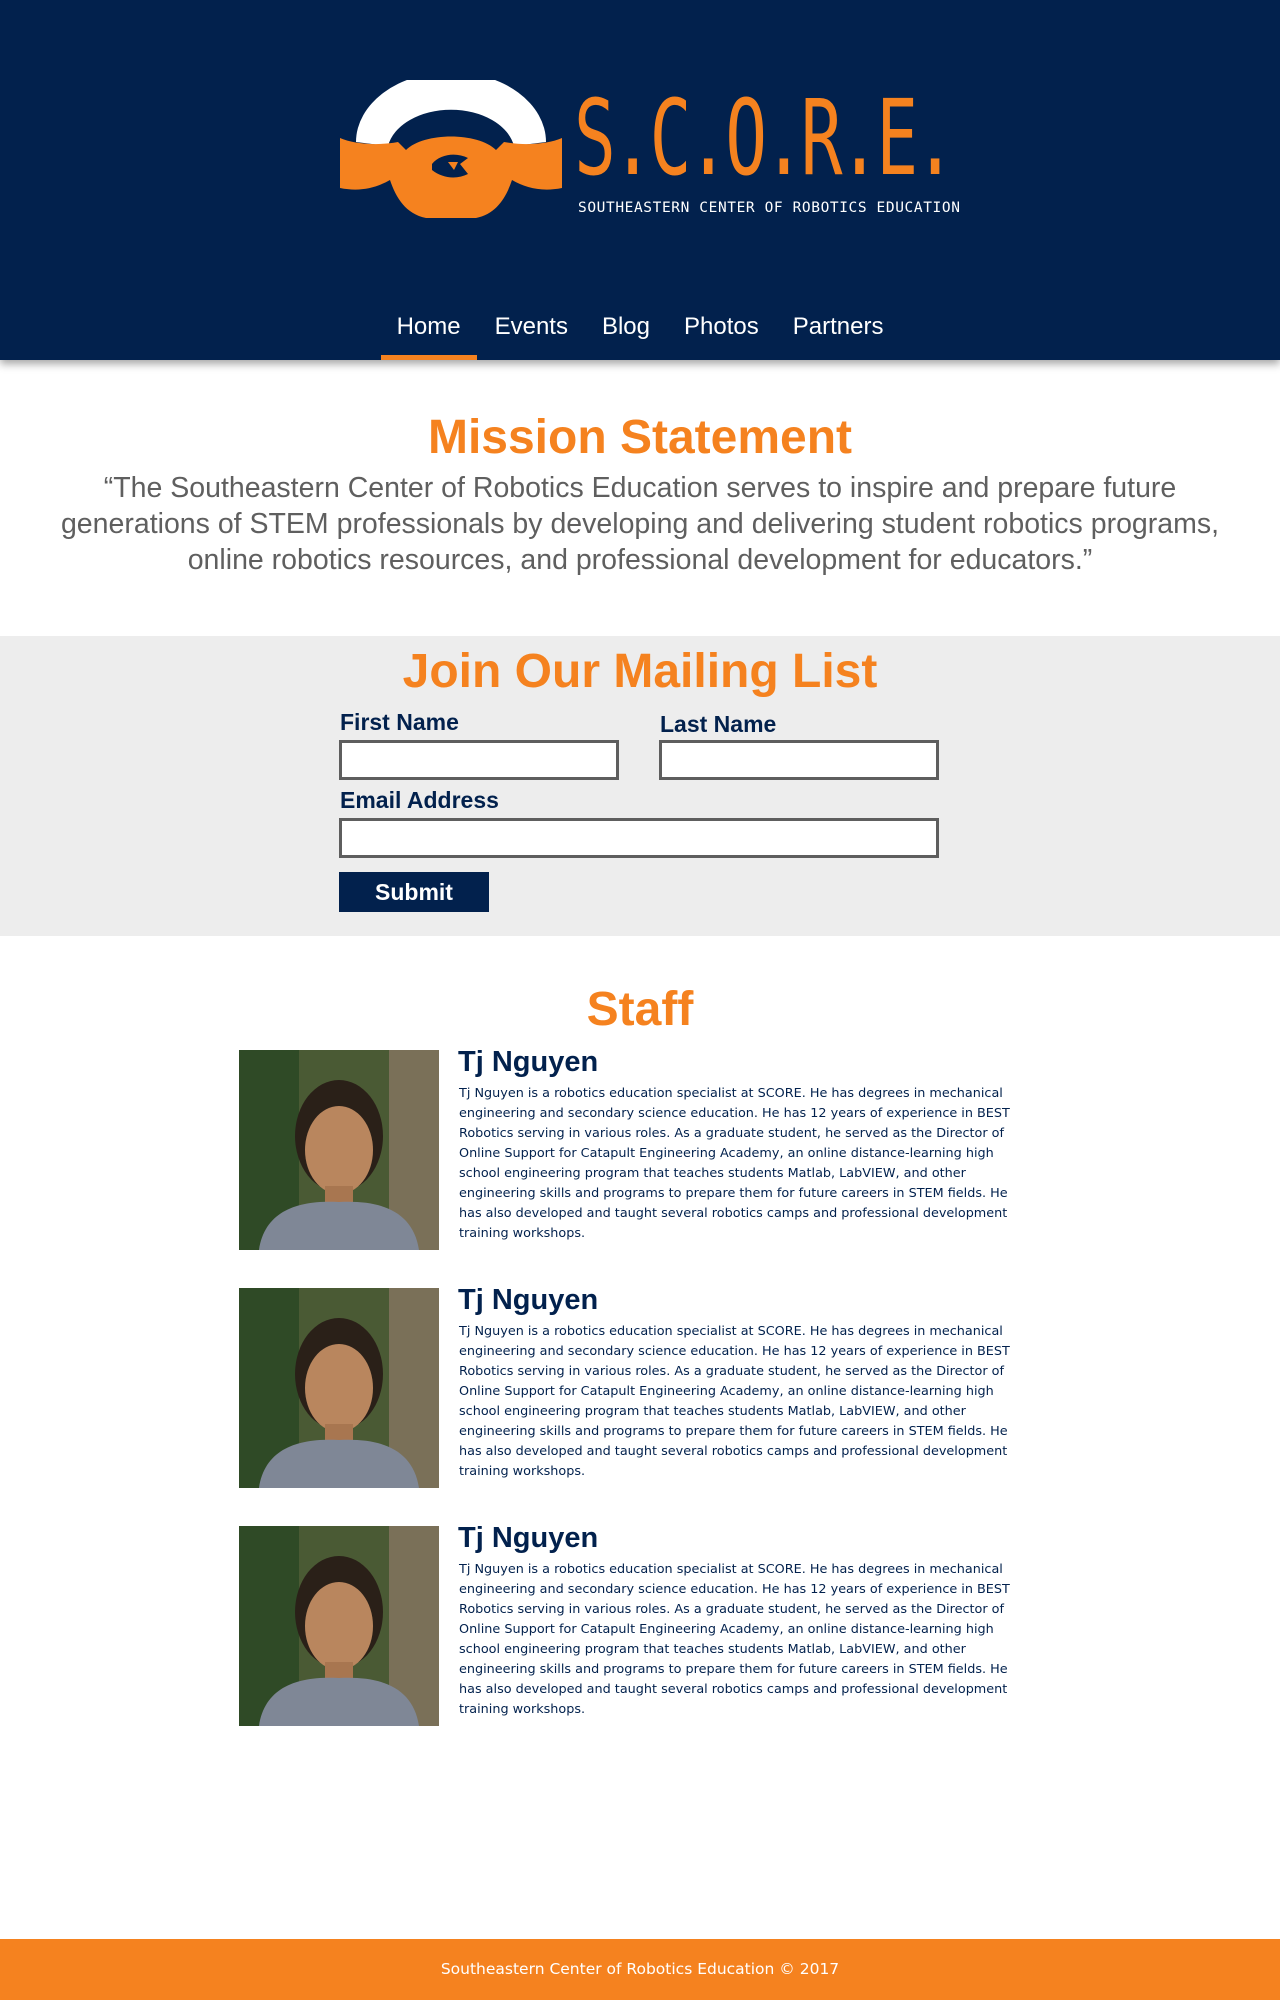 The height and width of the screenshot is (2000, 1280). What do you see at coordinates (718, 724) in the screenshot?
I see `last-name-label: Last Name` at bounding box center [718, 724].